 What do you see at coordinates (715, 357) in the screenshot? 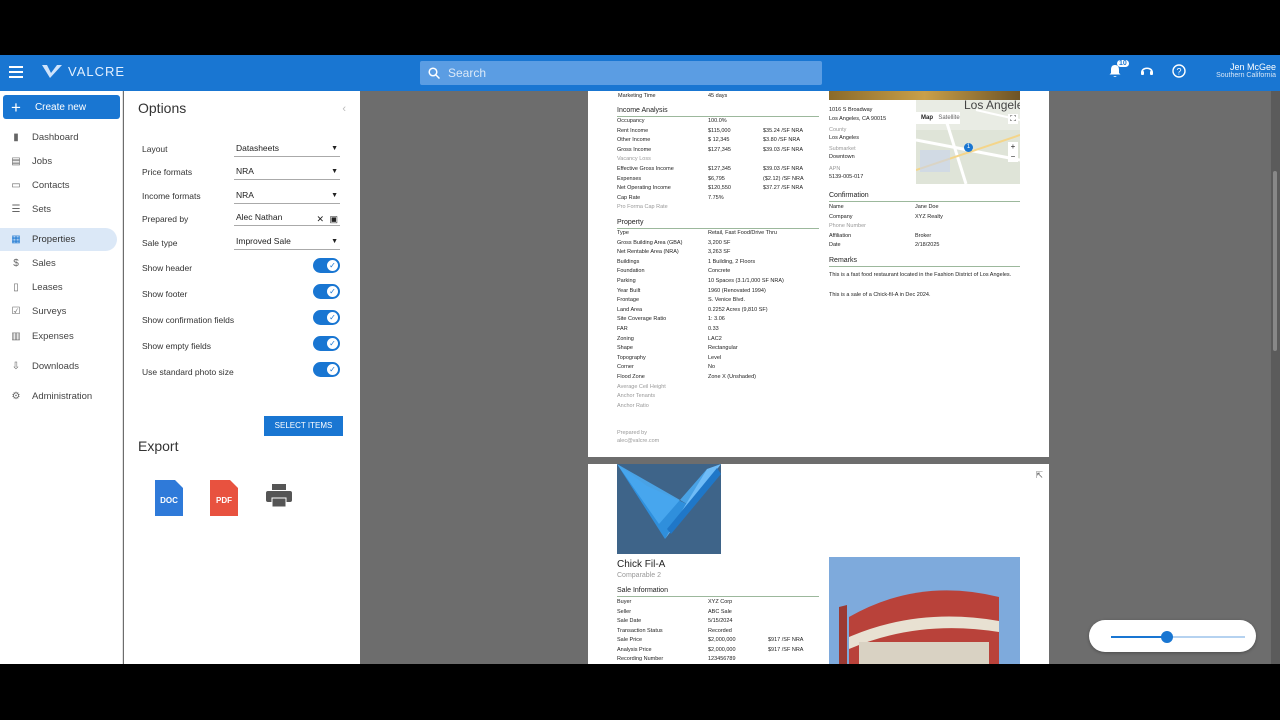
I see `property-row-value: Level` at bounding box center [715, 357].